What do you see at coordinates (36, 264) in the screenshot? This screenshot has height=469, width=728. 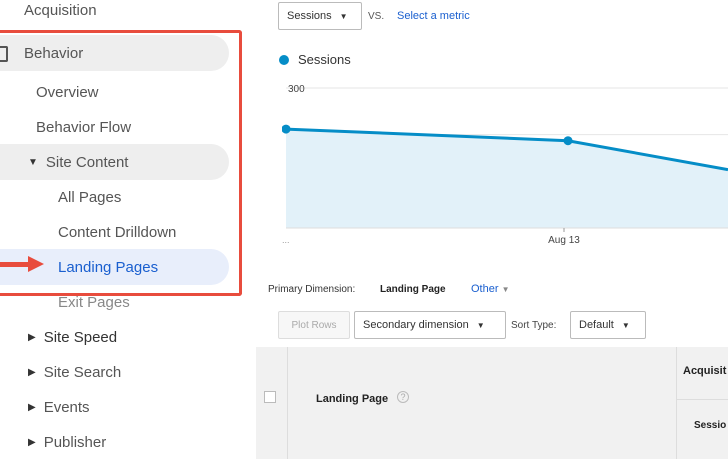 I see `callout-arrow-head-icon` at bounding box center [36, 264].